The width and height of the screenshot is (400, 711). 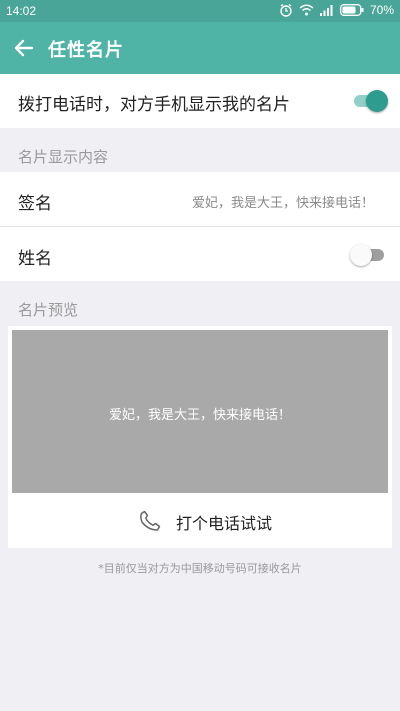 I want to click on show-card-toggle, so click(x=369, y=101).